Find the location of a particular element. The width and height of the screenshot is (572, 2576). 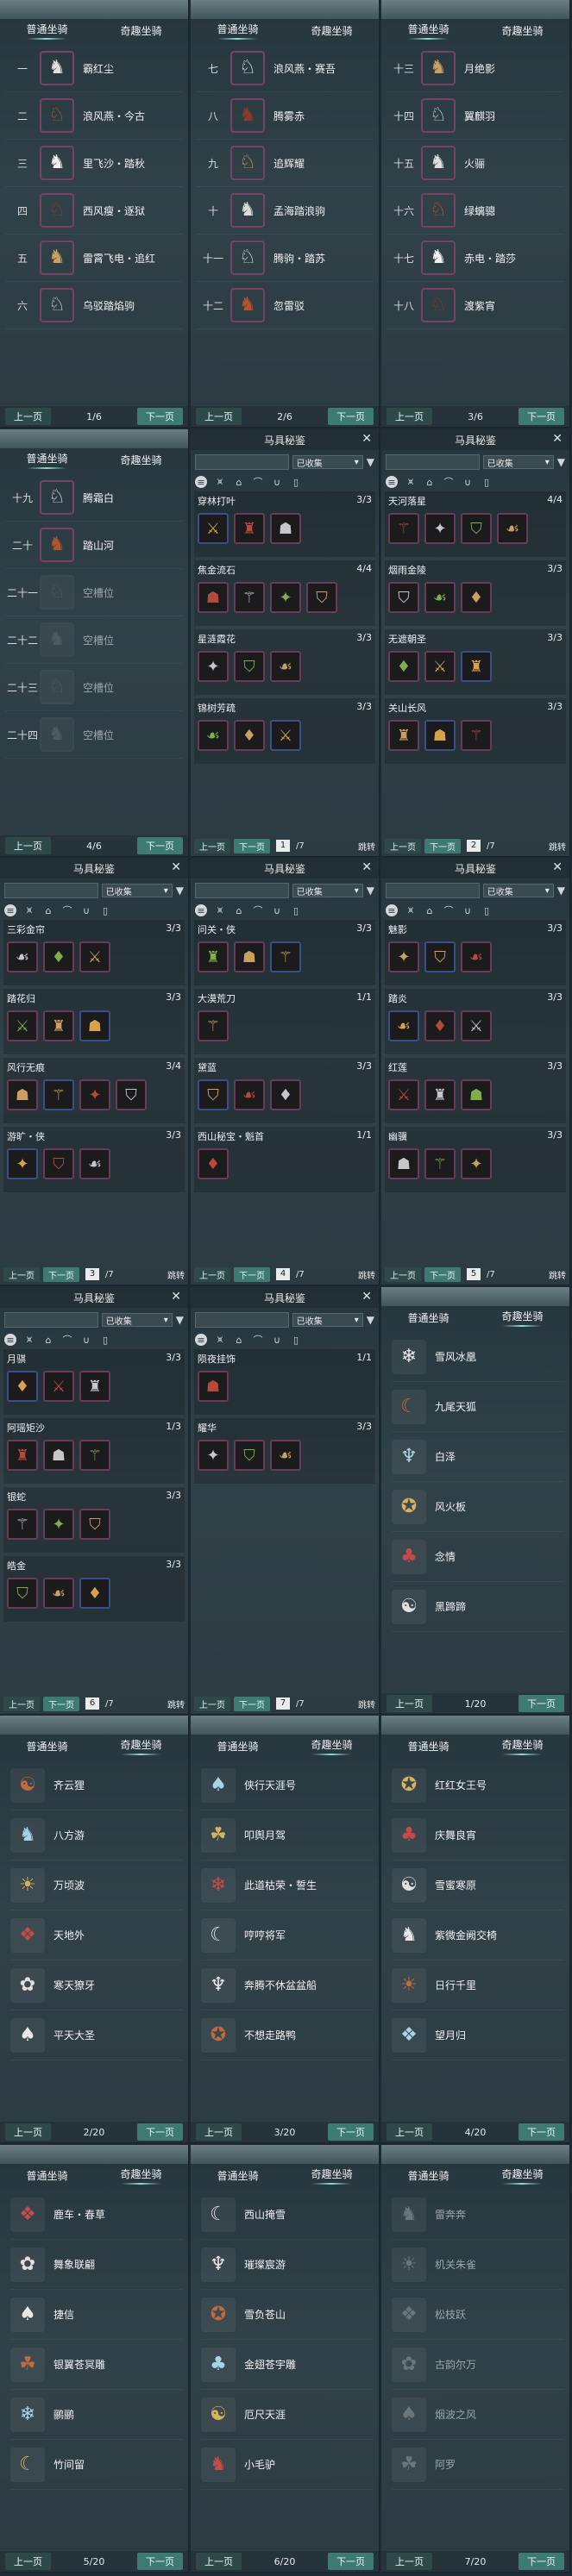

list-item: 十九 ♘ 腾霜白 is located at coordinates (94, 498).